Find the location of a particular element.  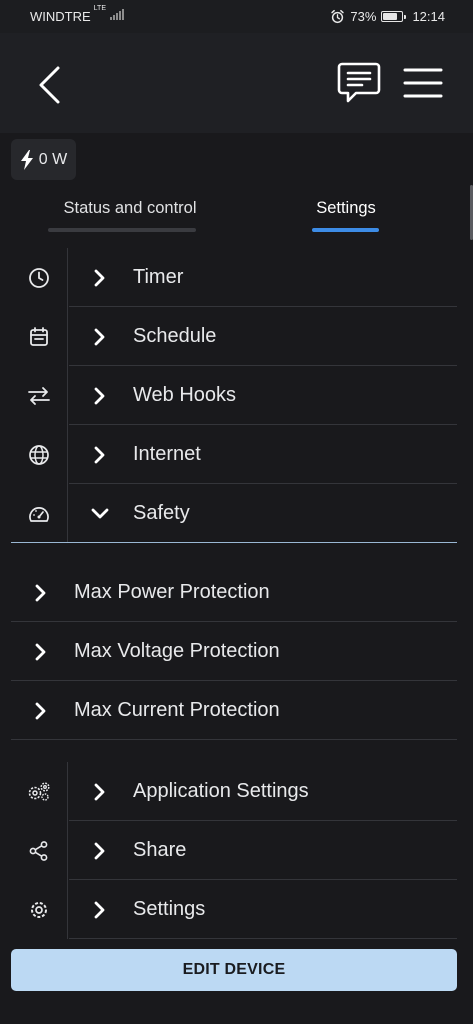

status-bar-left: WINDTRE LTE is located at coordinates (77, 14).